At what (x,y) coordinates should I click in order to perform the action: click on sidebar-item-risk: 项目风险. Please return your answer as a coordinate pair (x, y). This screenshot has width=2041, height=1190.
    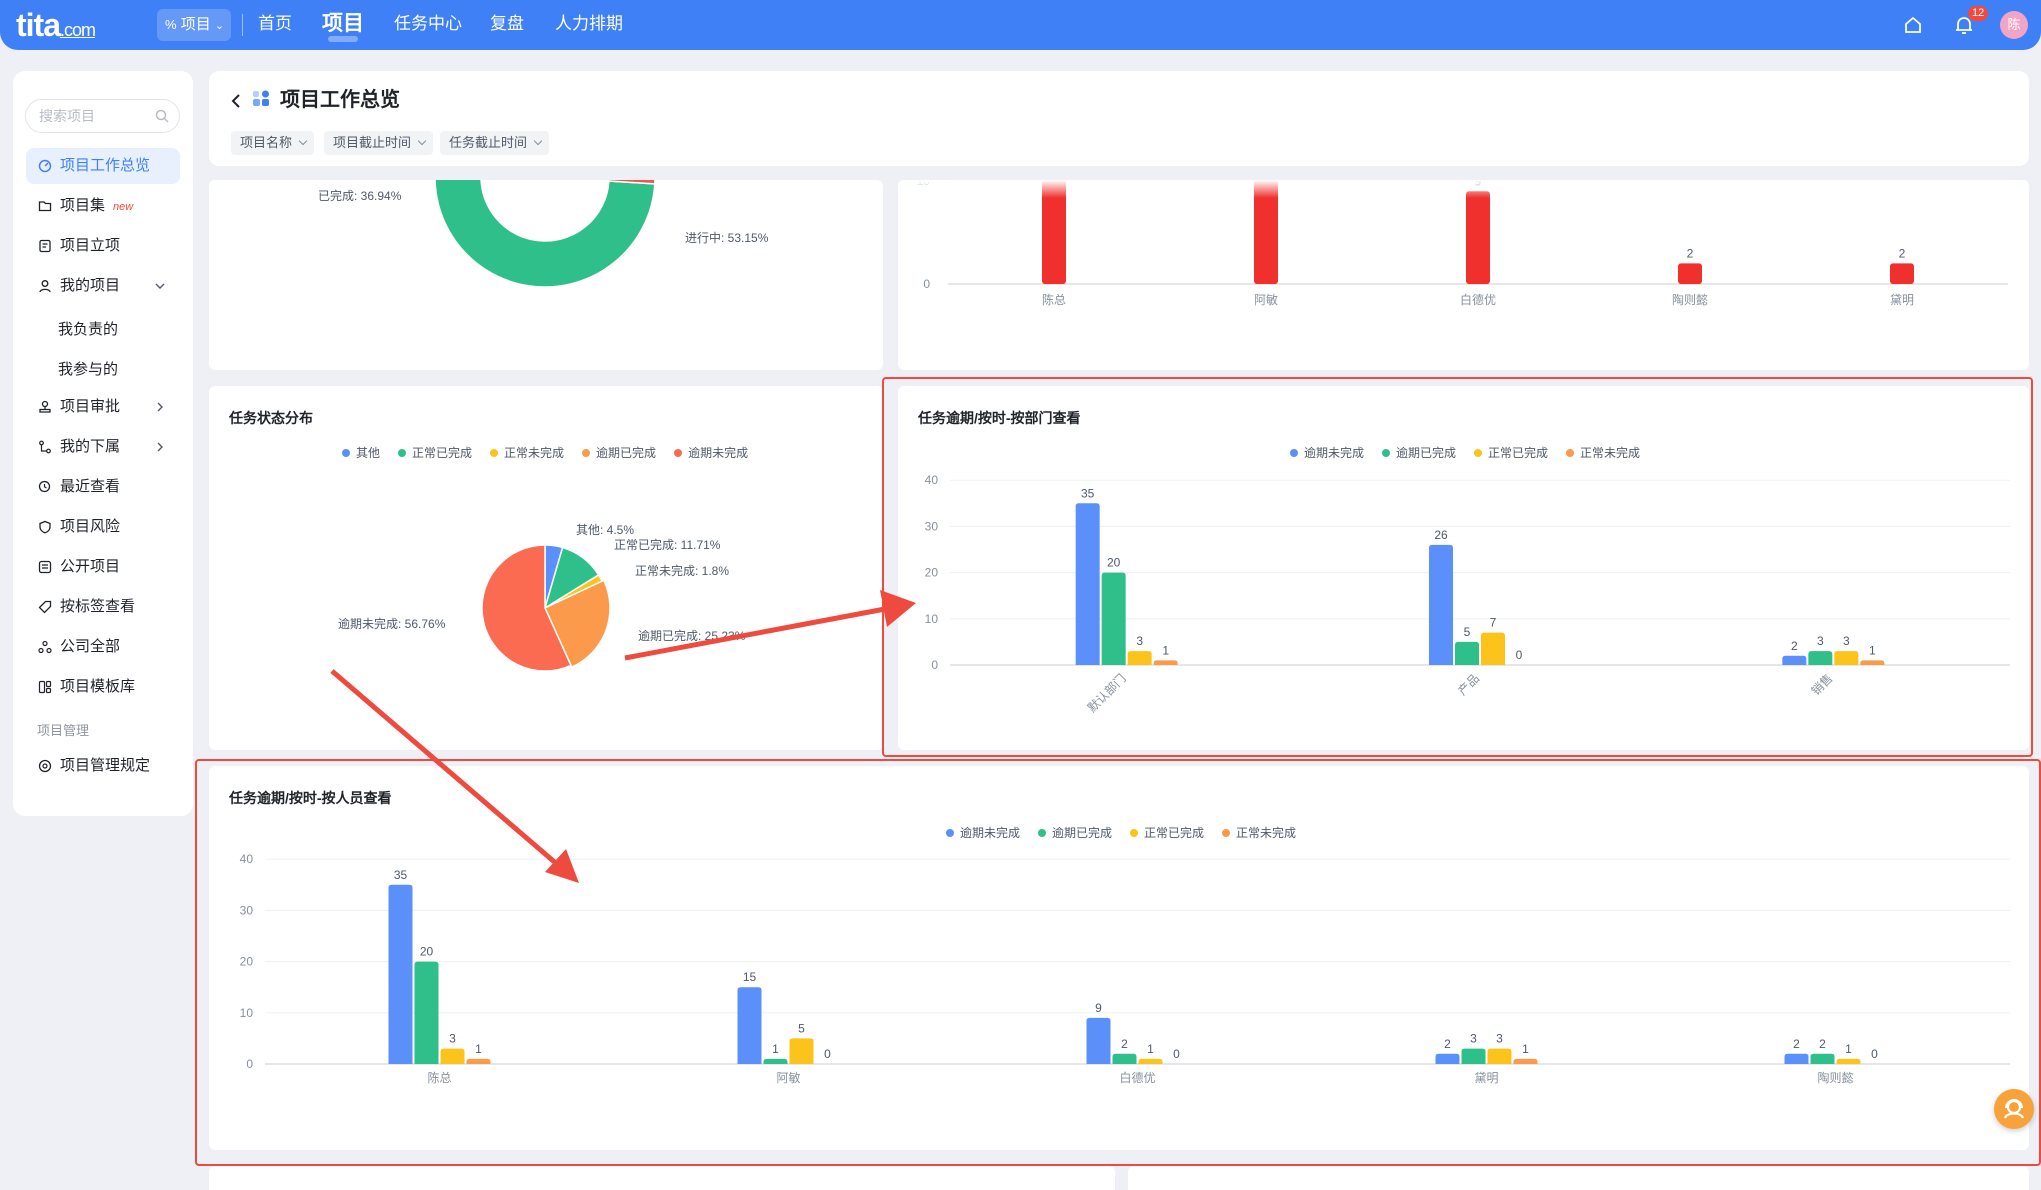
    Looking at the image, I should click on (103, 527).